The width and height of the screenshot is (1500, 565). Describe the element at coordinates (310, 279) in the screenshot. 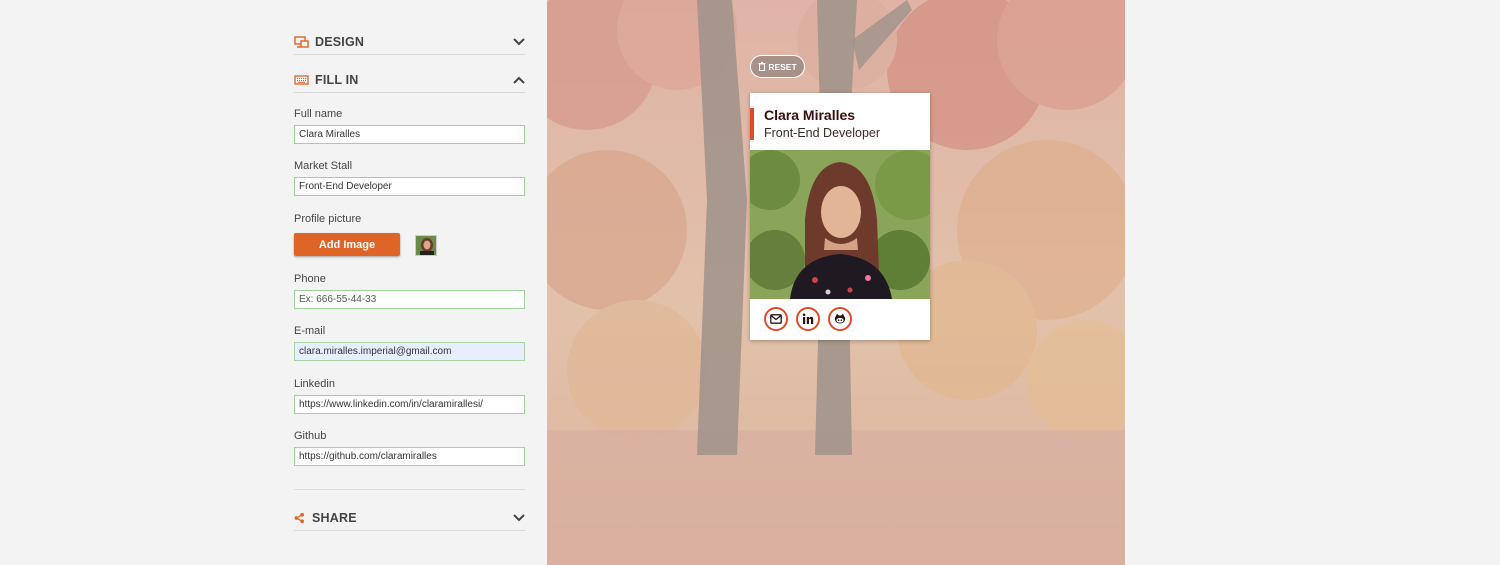

I see `phone-label: Phone` at that location.